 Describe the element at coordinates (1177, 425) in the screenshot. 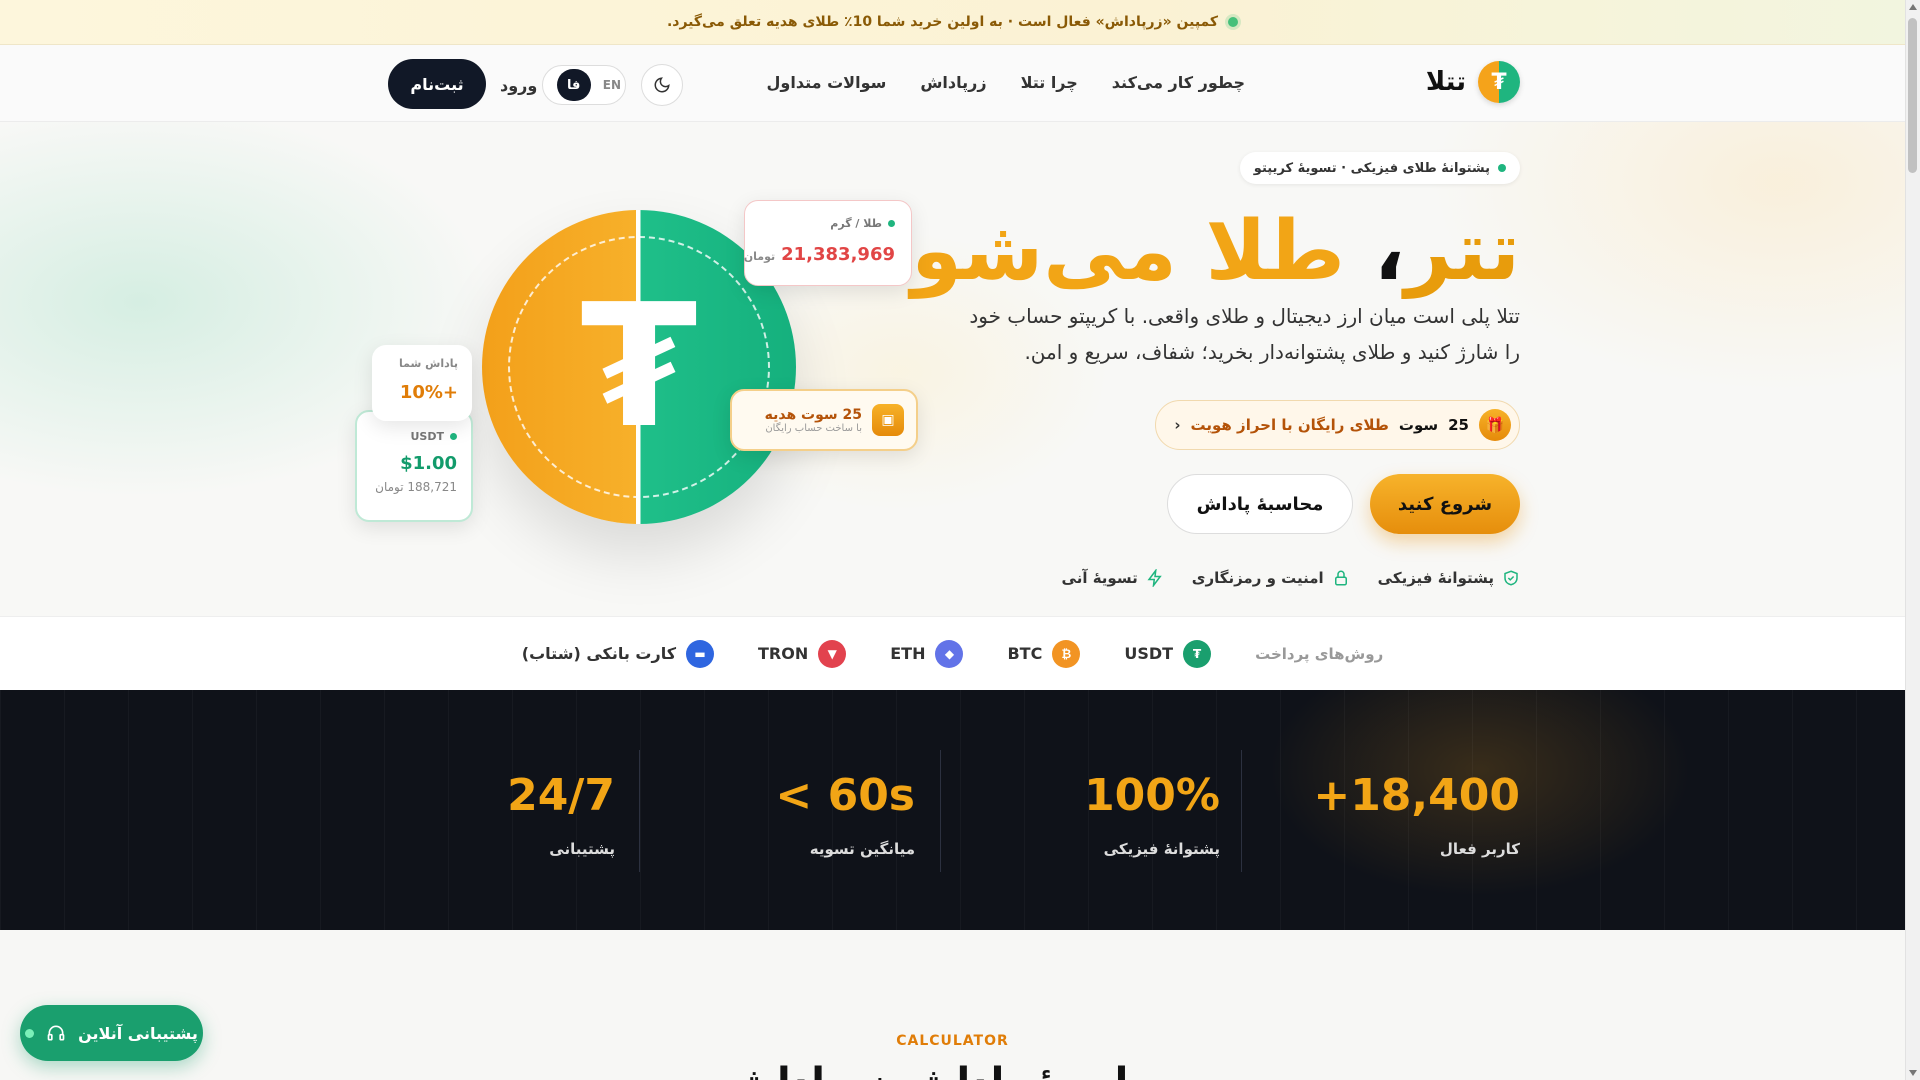

I see `chevron-left-icon: ‹` at that location.